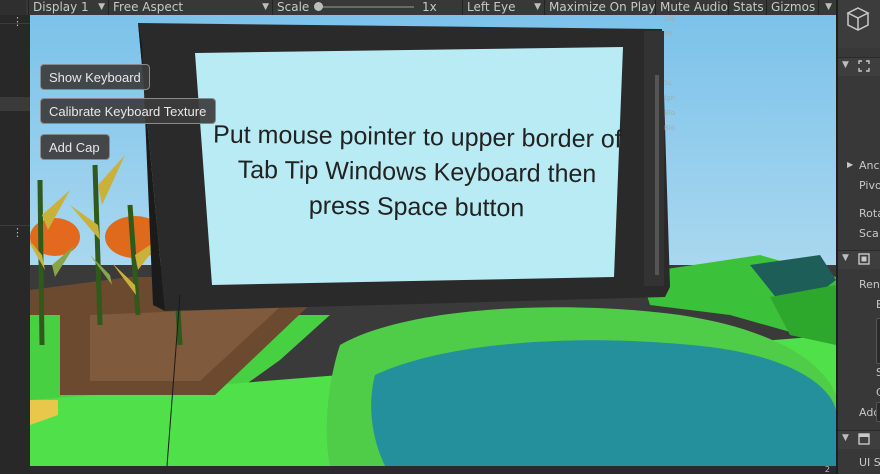 The height and width of the screenshot is (474, 880). I want to click on display-dropdown: Display 1 ▼, so click(68, 7).